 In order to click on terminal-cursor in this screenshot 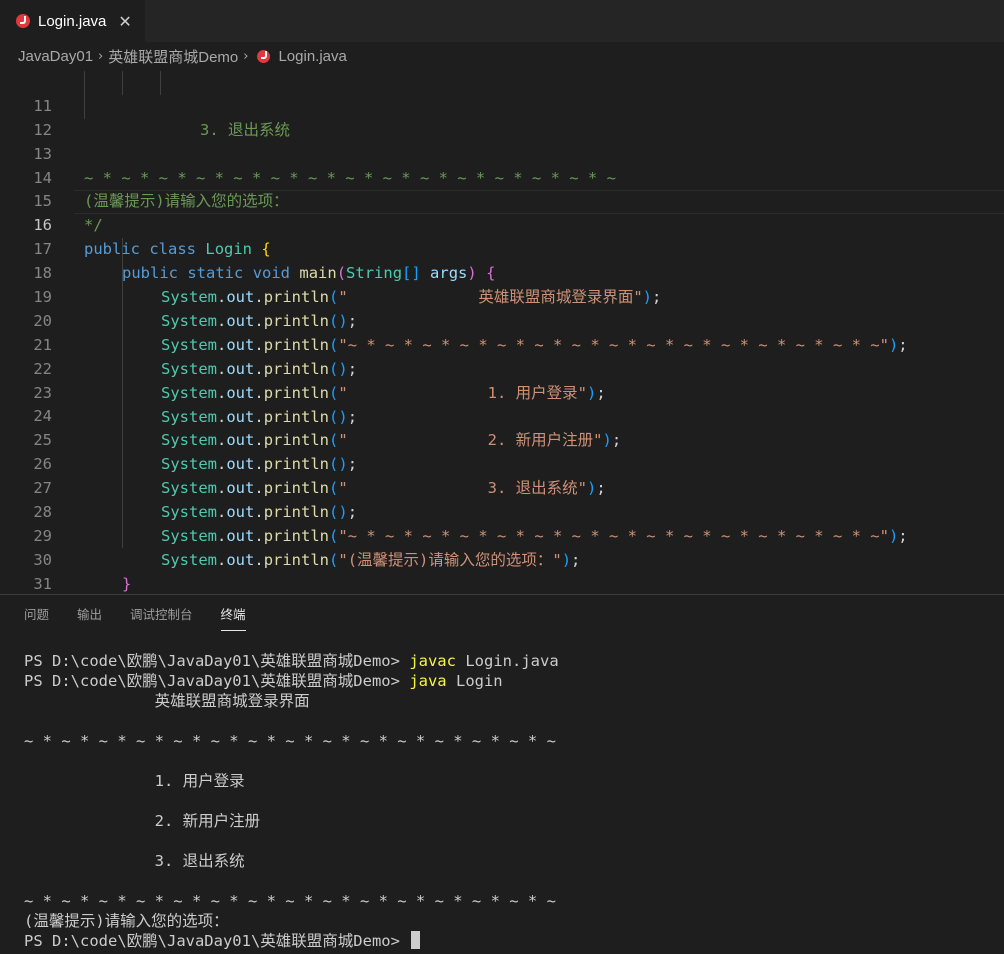, I will do `click(416, 940)`.